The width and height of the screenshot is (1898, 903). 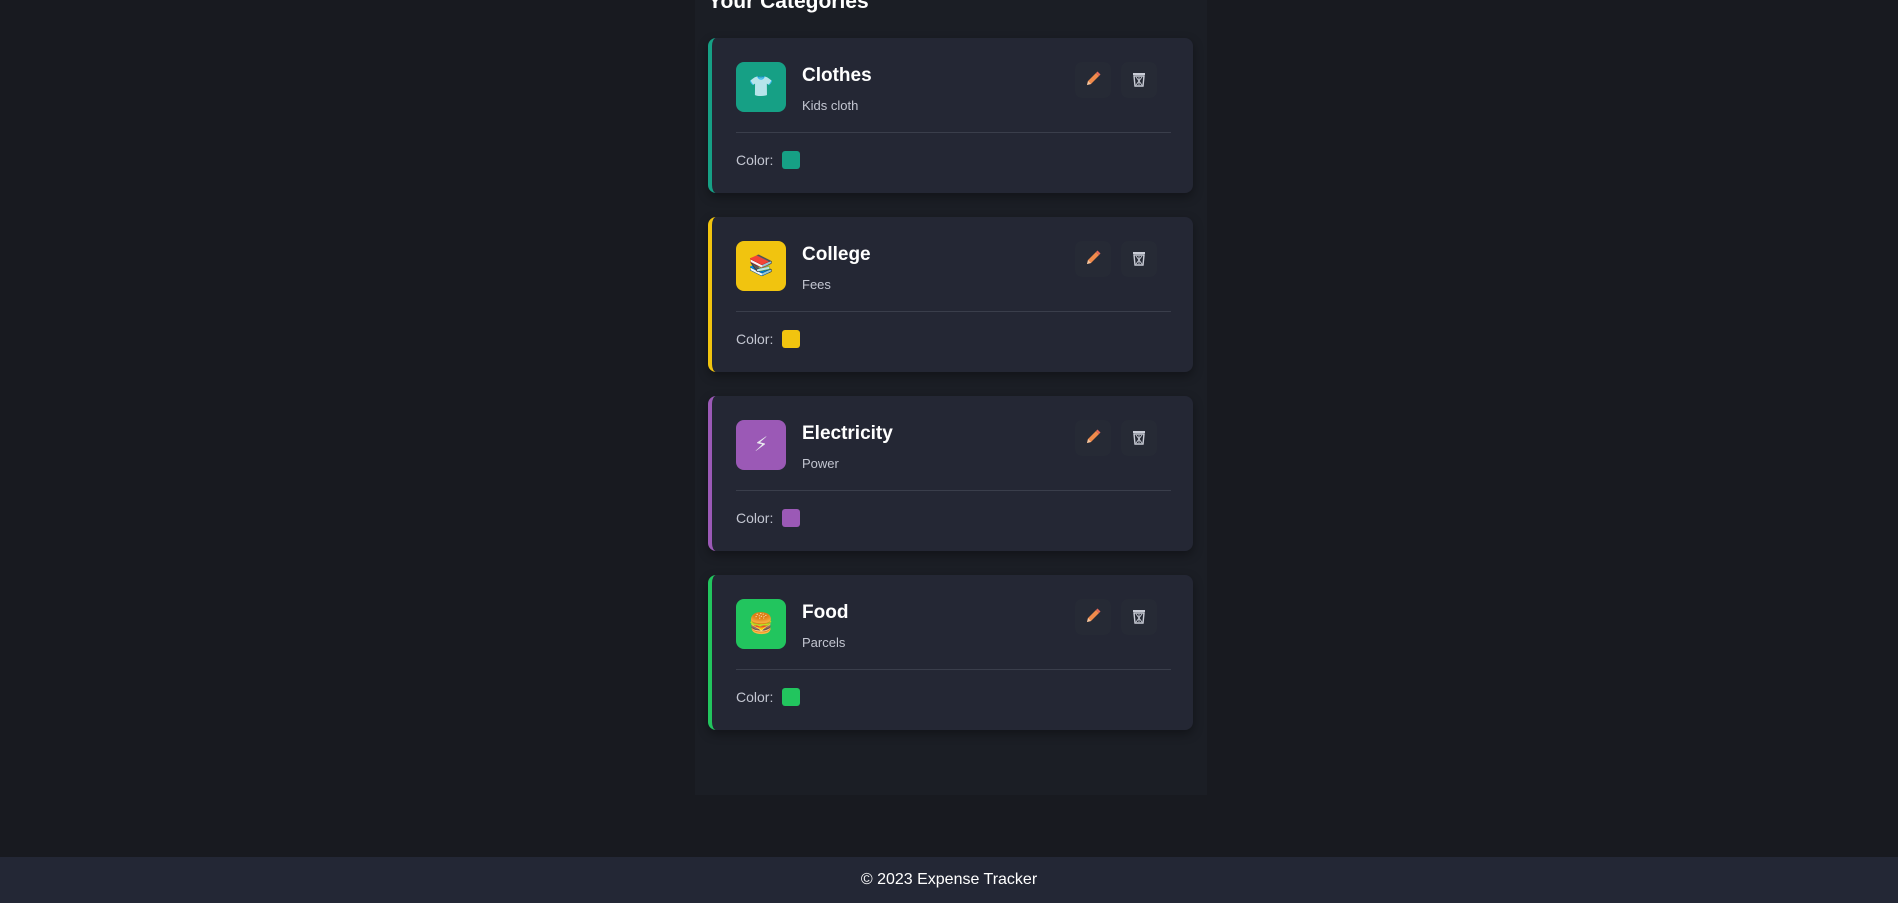 I want to click on category-card-electricity: ⚡ Electricity Power Color:, so click(x=950, y=473).